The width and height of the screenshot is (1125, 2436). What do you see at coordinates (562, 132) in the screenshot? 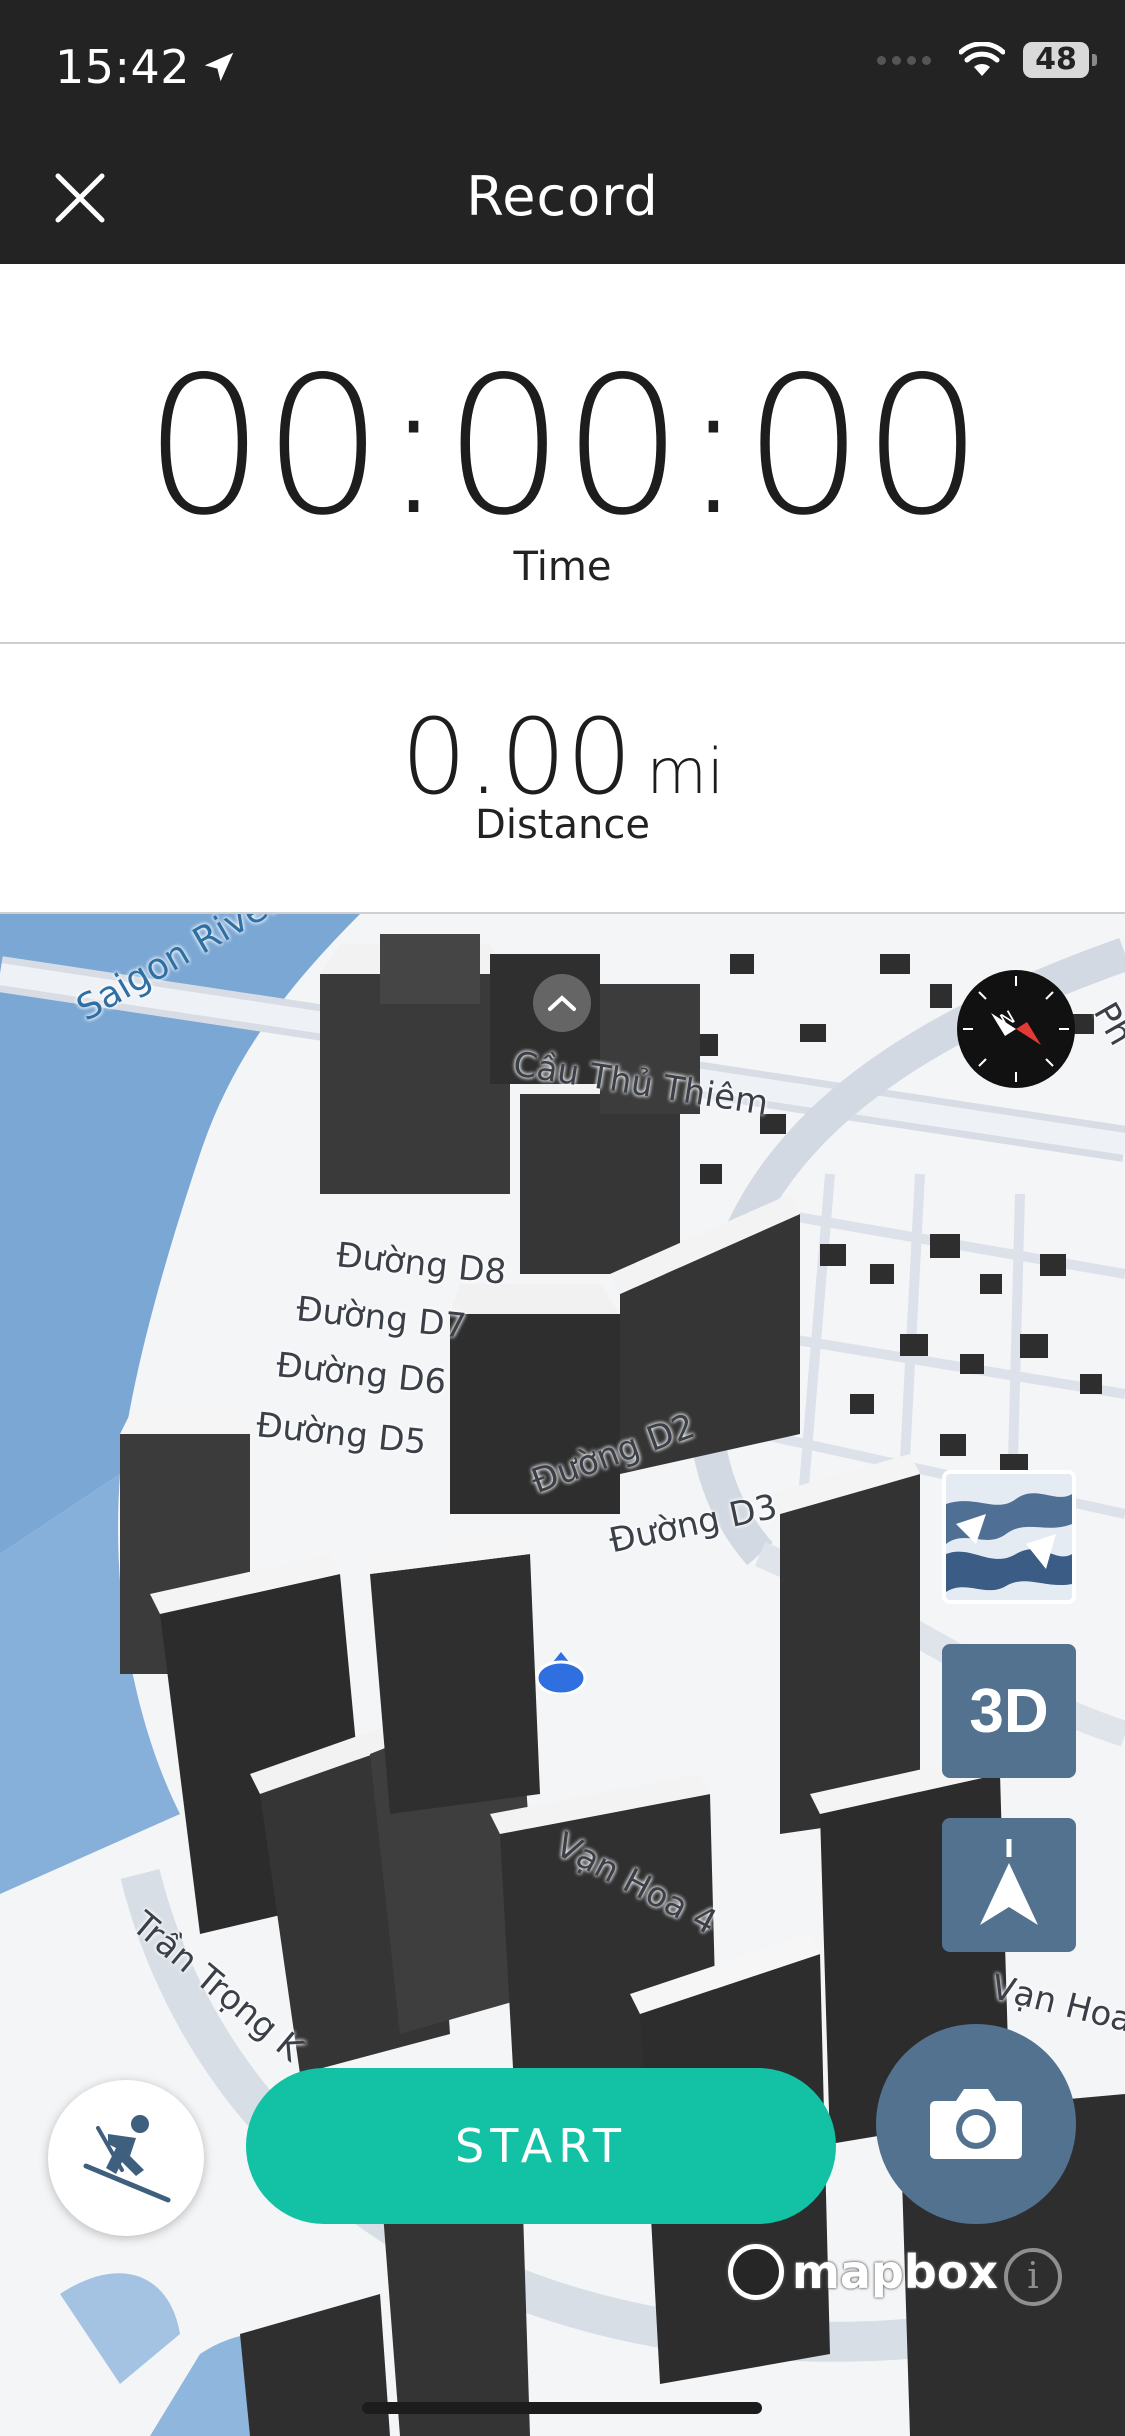
I see `top-bar: 15:42 48 Record` at bounding box center [562, 132].